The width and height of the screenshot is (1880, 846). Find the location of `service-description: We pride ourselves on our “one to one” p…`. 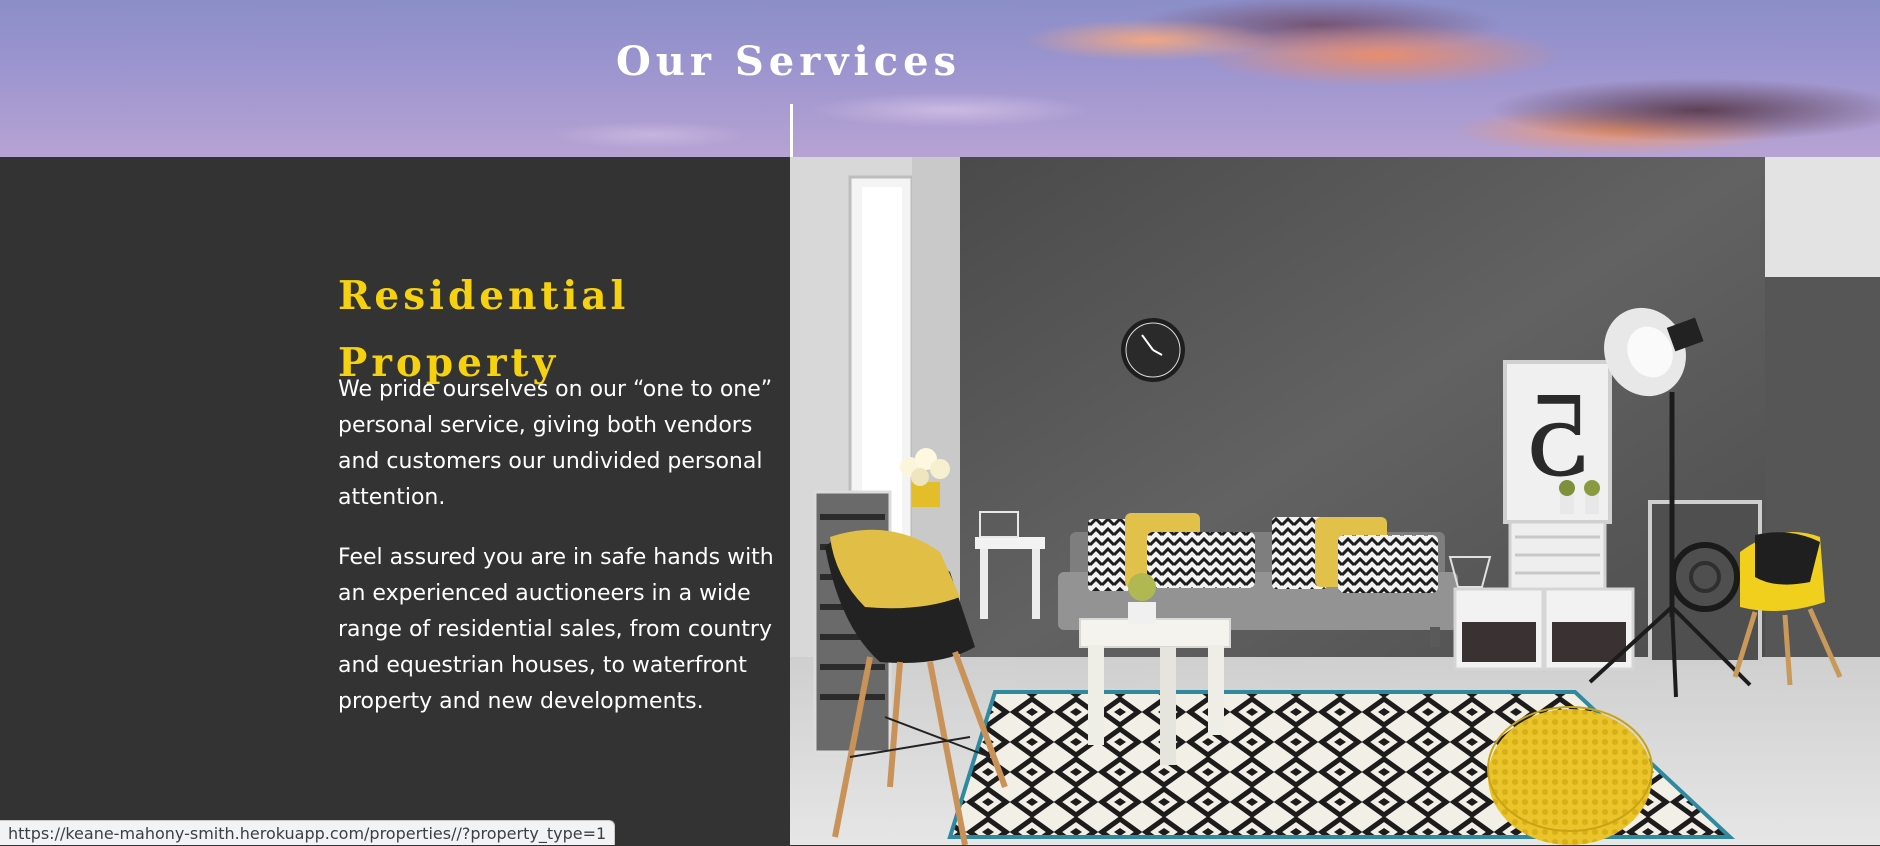

service-description: We pride ourselves on our “one to one” p… is located at coordinates (558, 558).